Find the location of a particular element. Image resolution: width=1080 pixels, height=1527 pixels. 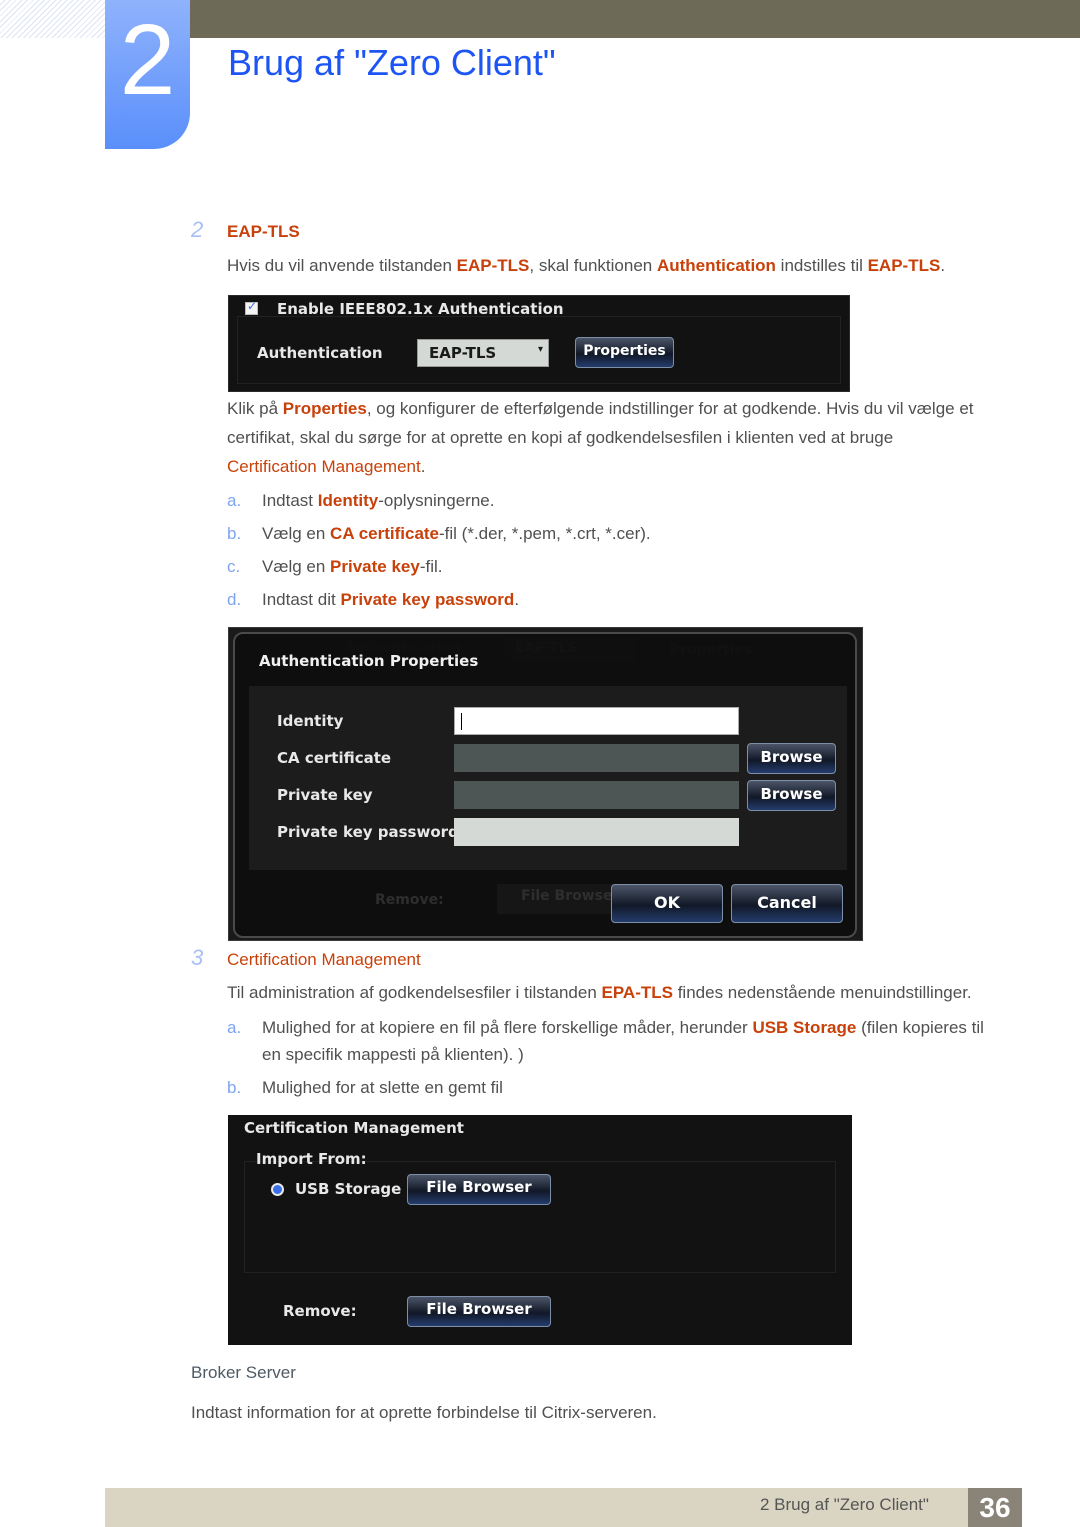

password-label: Private key password is located at coordinates (368, 832).